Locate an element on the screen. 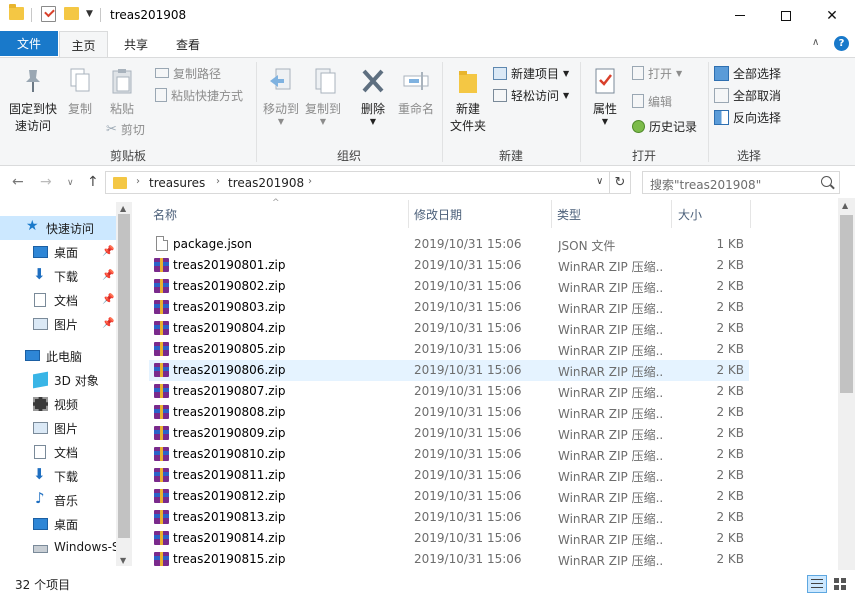 The height and width of the screenshot is (597, 855). nav-item-downloads-pinned: ⬇ 下载 📌 is located at coordinates (58, 276).